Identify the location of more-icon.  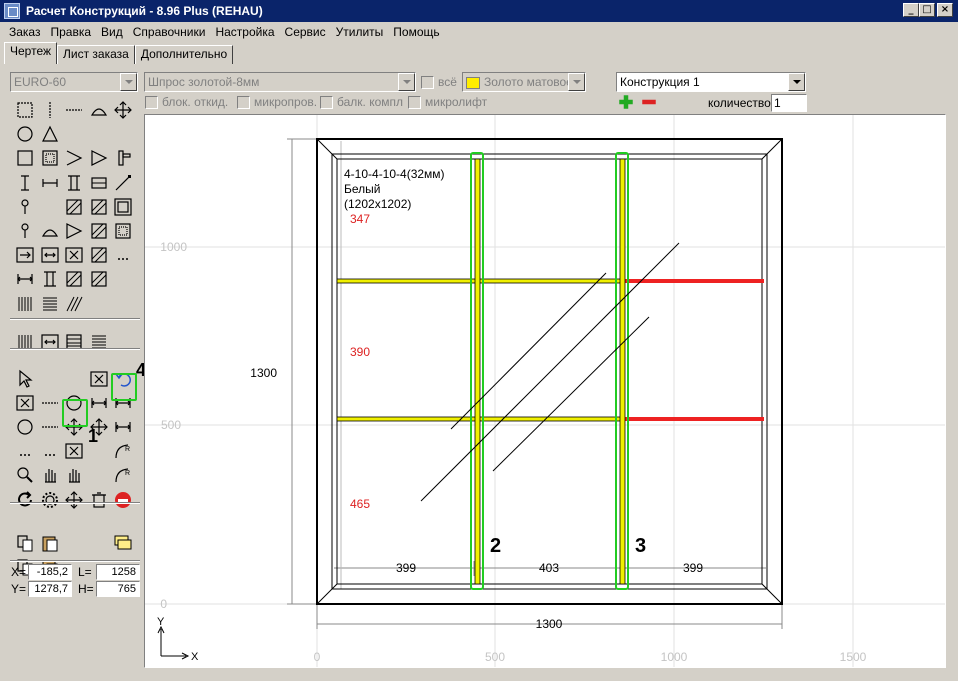
(123, 255).